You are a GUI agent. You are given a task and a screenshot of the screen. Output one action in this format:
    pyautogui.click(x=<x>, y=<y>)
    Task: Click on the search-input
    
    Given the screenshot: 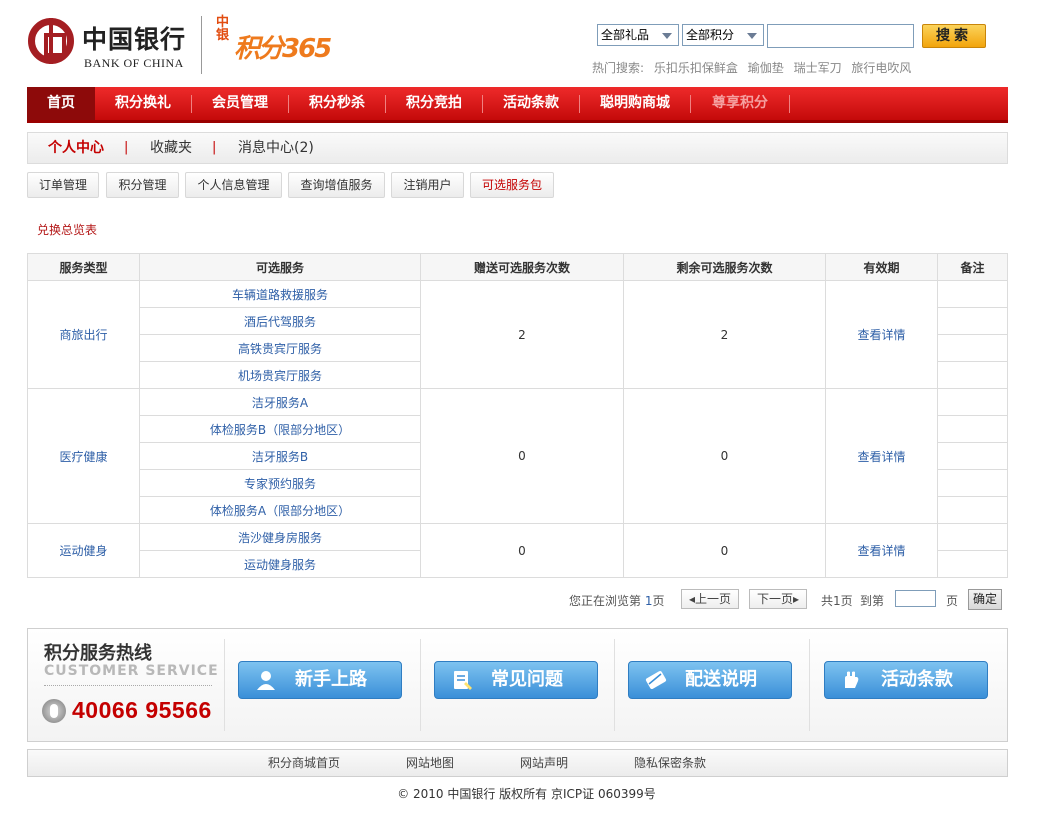 What is the action you would take?
    pyautogui.click(x=840, y=36)
    